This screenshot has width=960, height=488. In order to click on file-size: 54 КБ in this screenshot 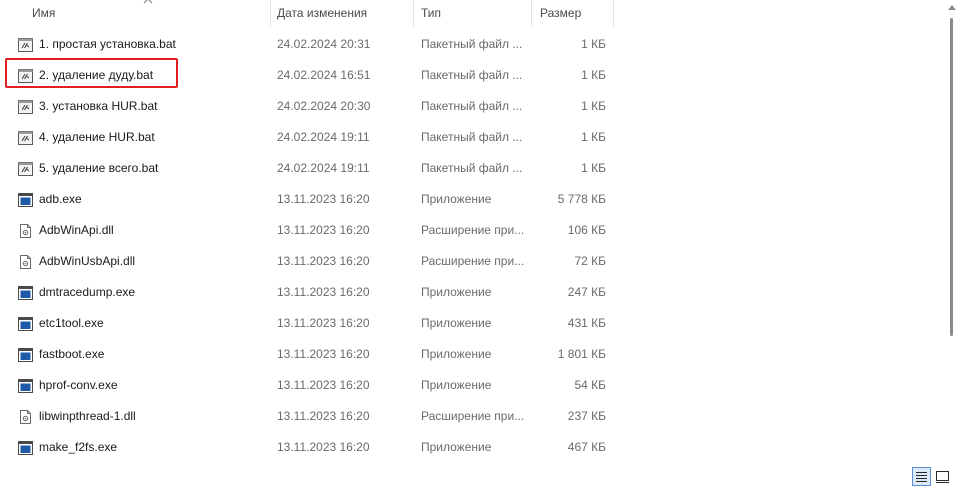, I will do `click(590, 385)`.